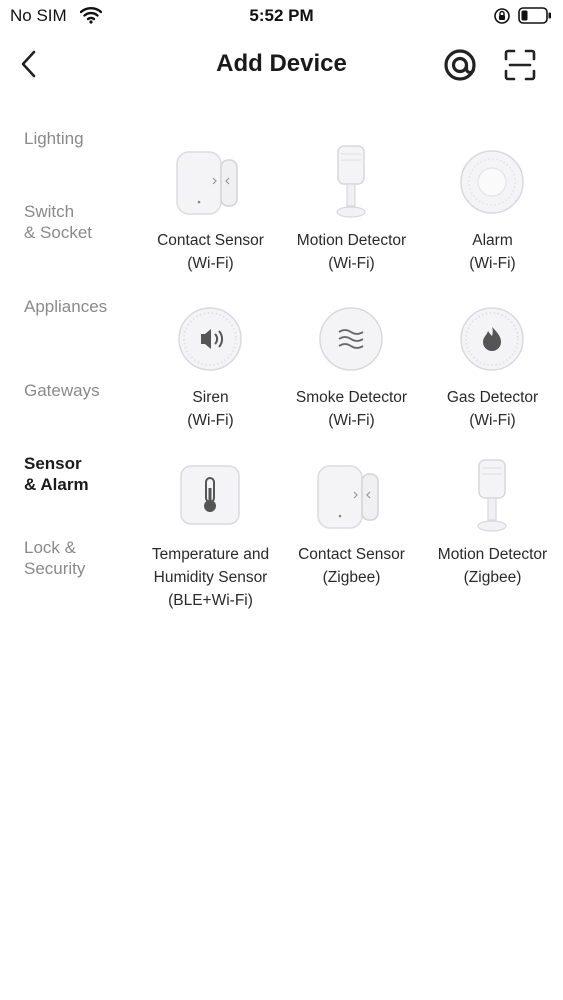 This screenshot has width=563, height=1000. I want to click on at-sign-button, so click(460, 65).